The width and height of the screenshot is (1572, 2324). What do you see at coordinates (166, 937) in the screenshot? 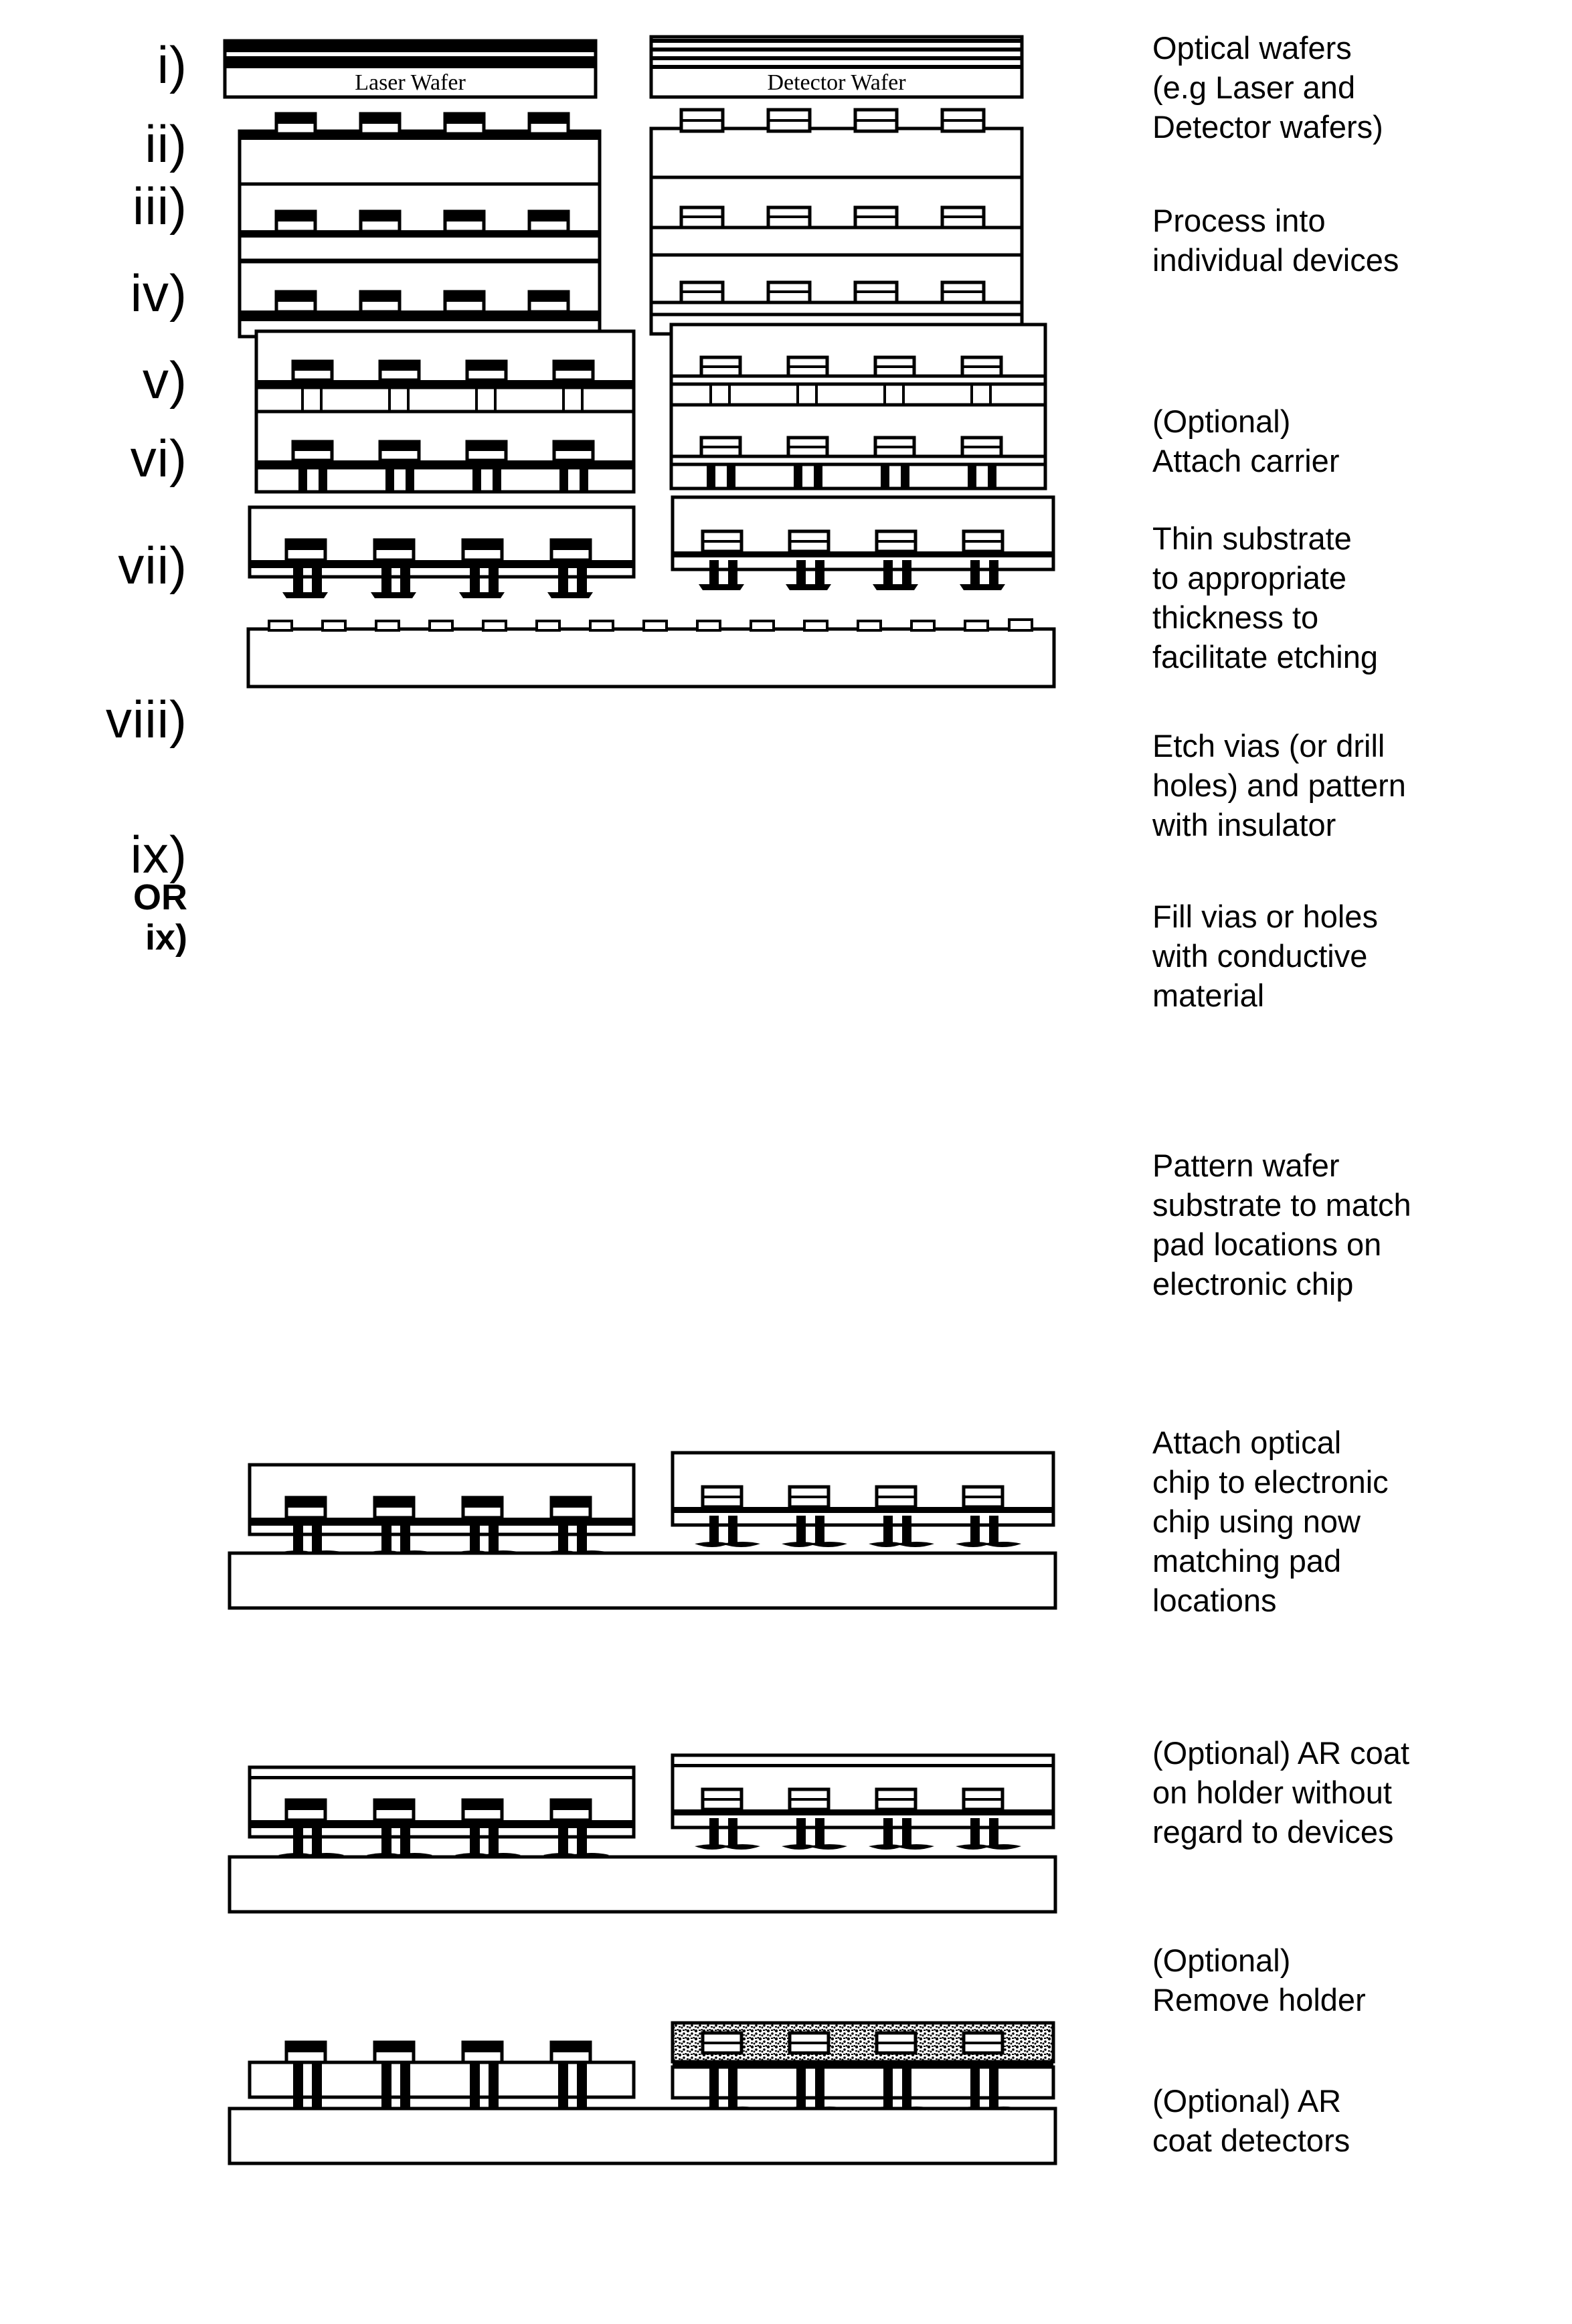
I see `step-numeral-ix-b: ix)` at bounding box center [166, 937].